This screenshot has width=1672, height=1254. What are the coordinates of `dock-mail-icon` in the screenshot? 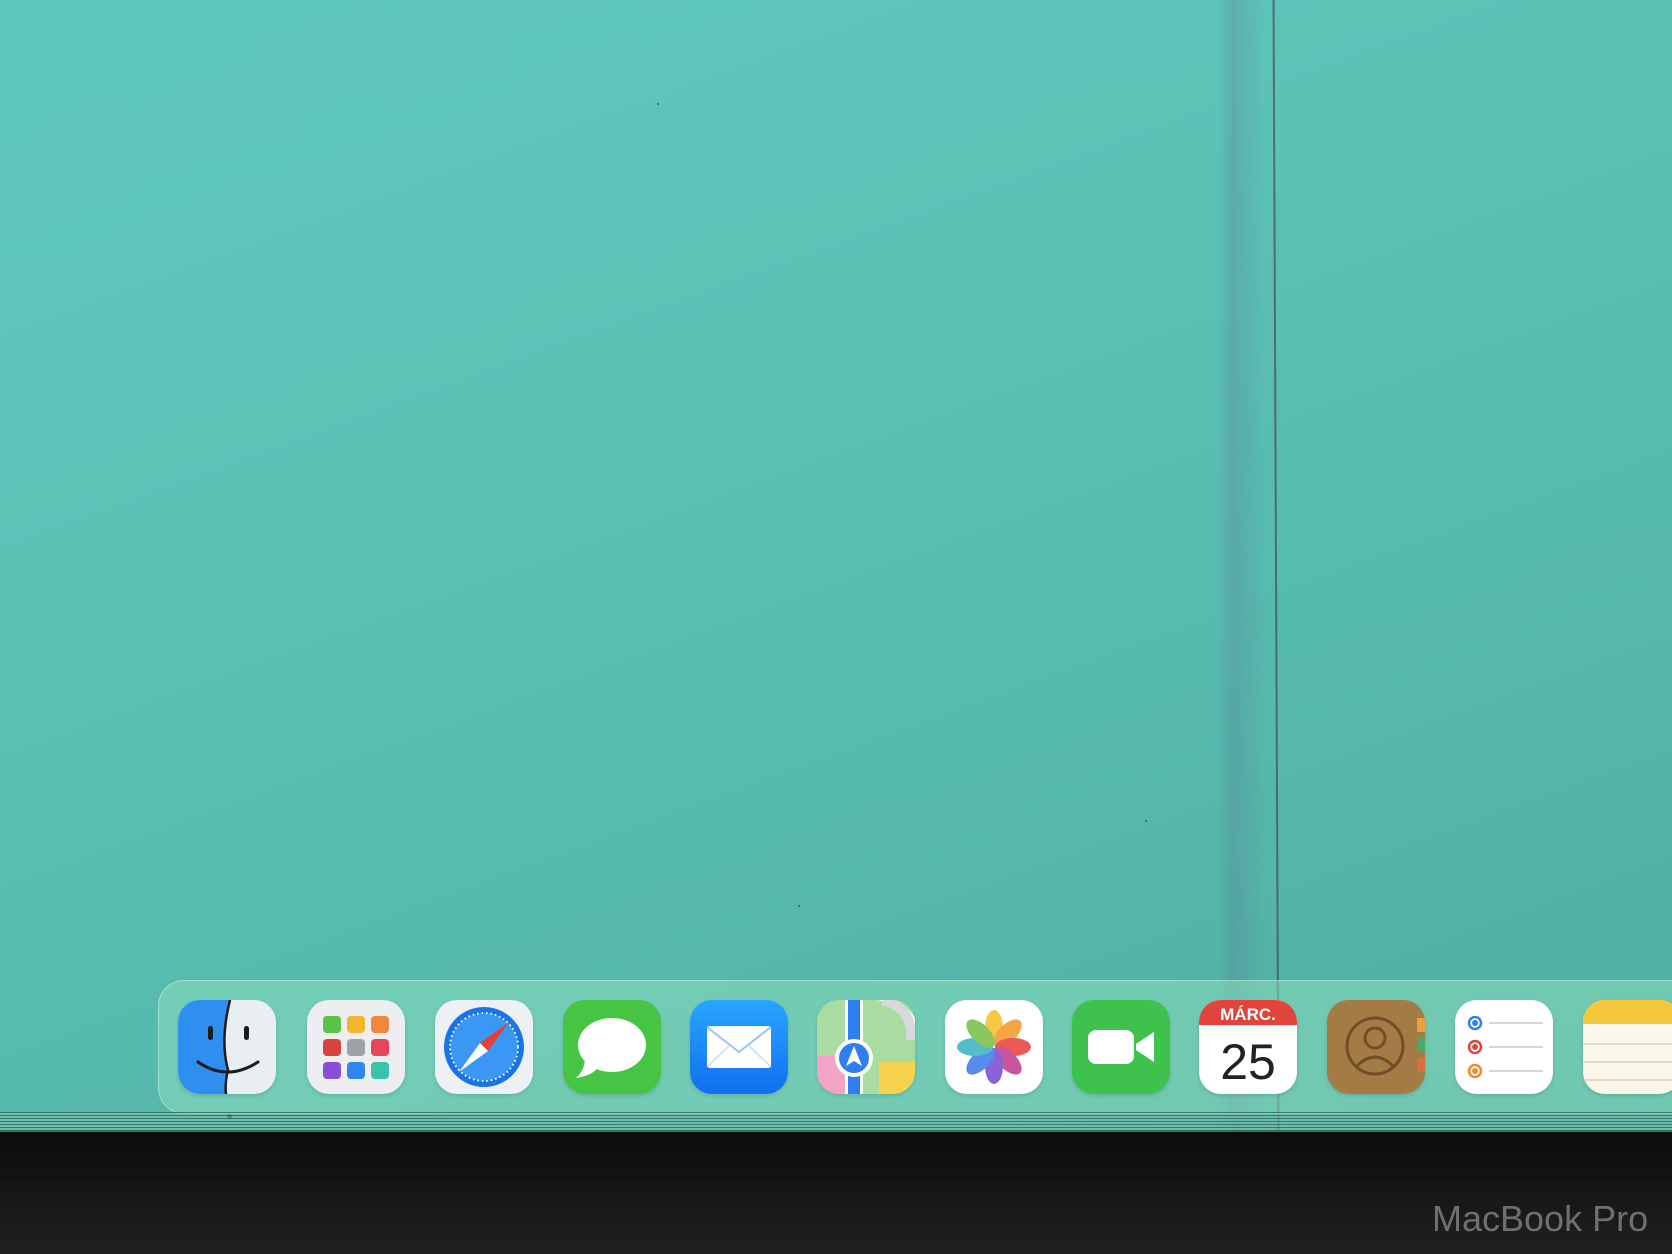 It's located at (739, 1047).